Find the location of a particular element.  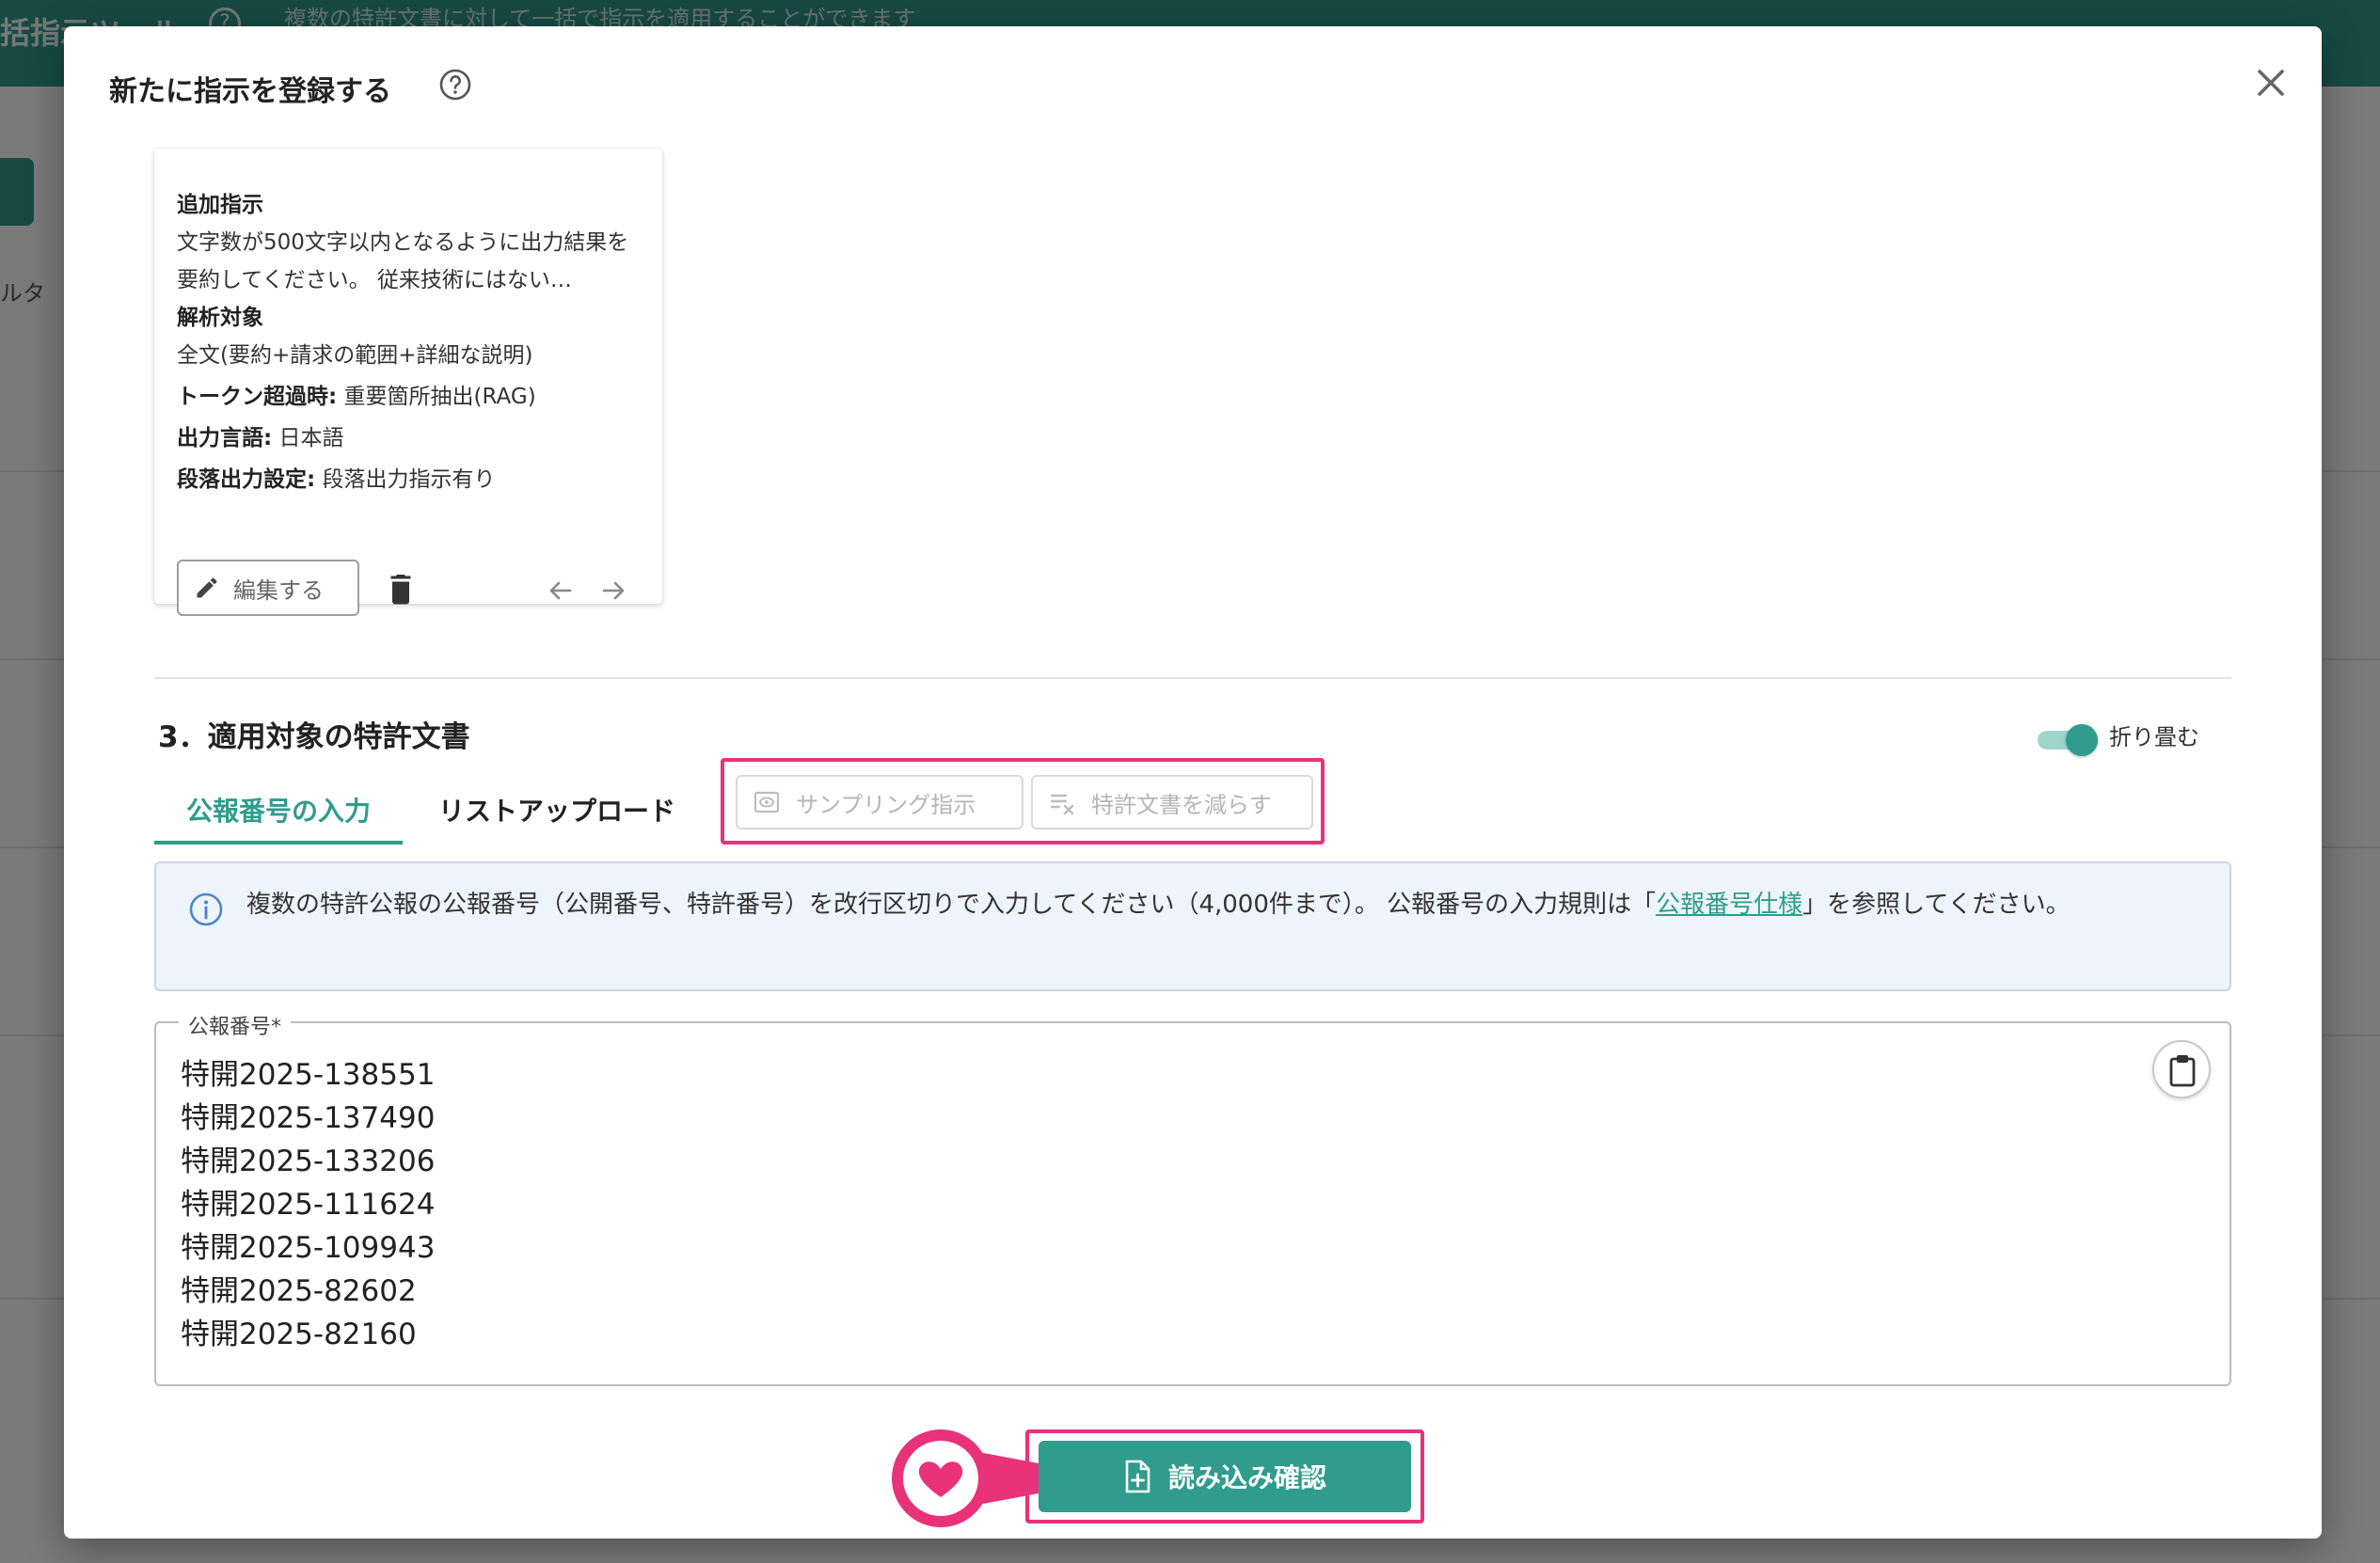

language-setting-row: 出力言語: 日本語 is located at coordinates (412, 438).